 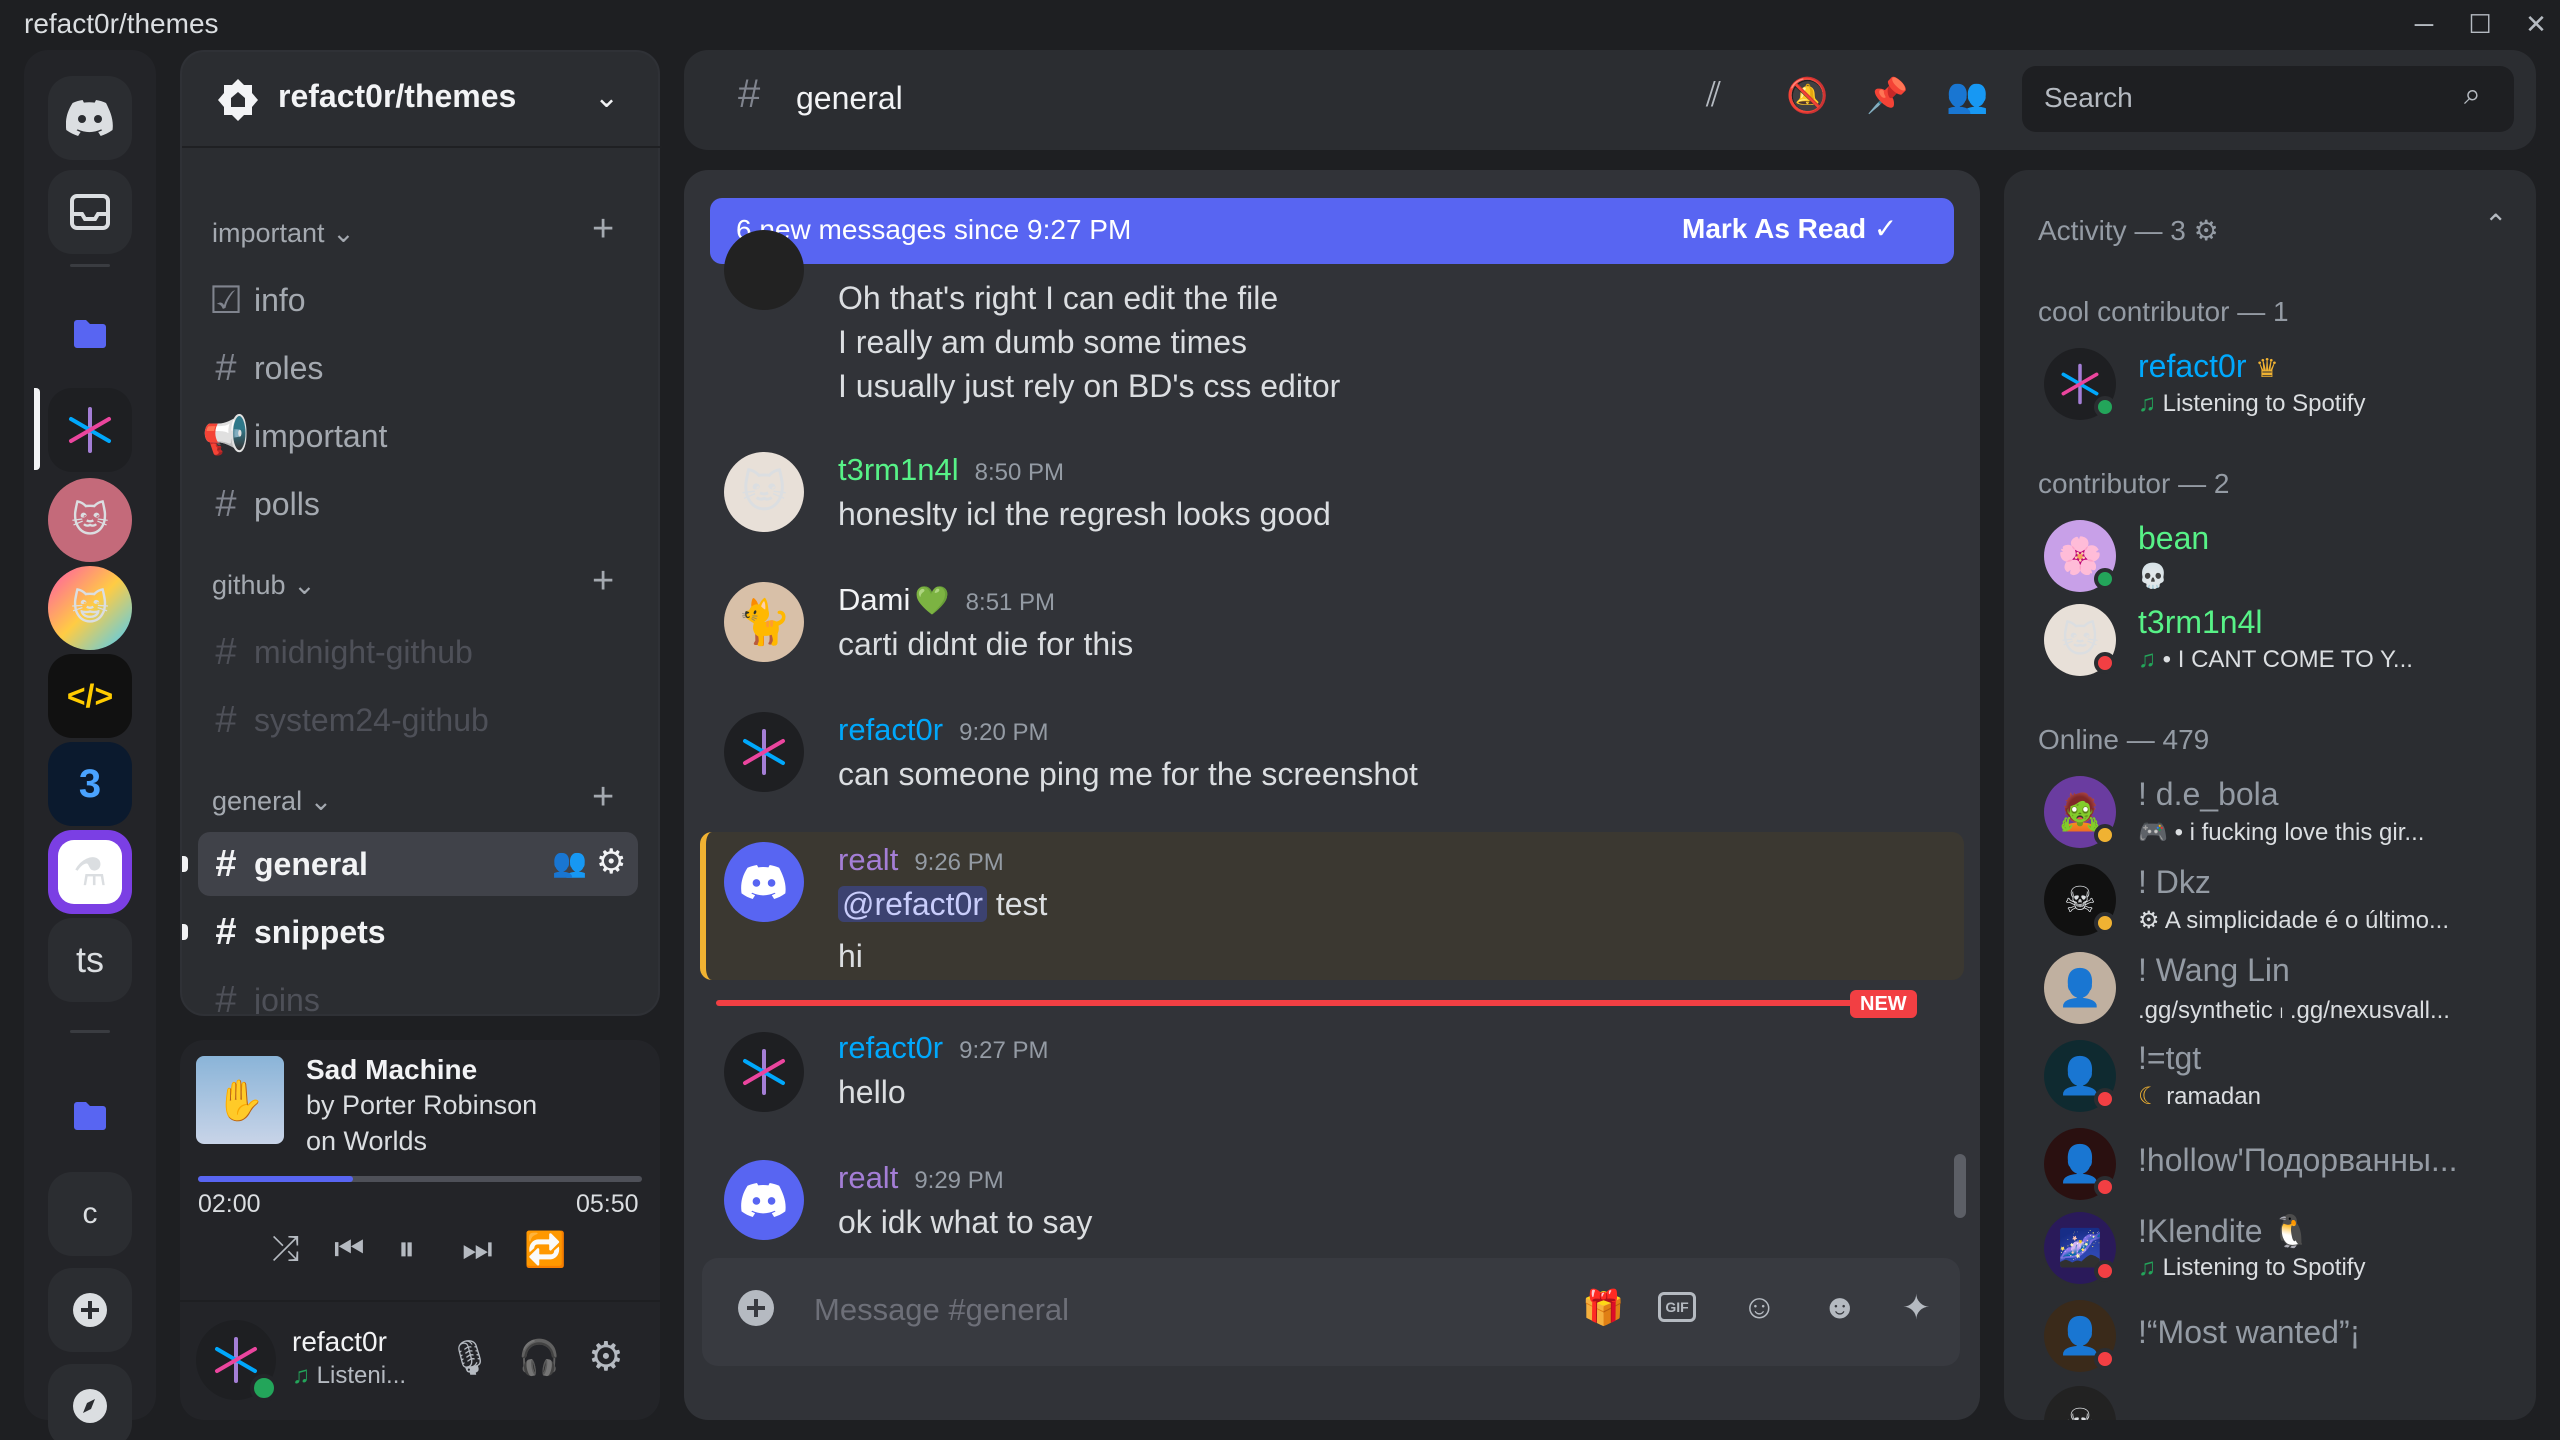 What do you see at coordinates (2495, 224) in the screenshot?
I see `chevron-up-icon: ⌃` at bounding box center [2495, 224].